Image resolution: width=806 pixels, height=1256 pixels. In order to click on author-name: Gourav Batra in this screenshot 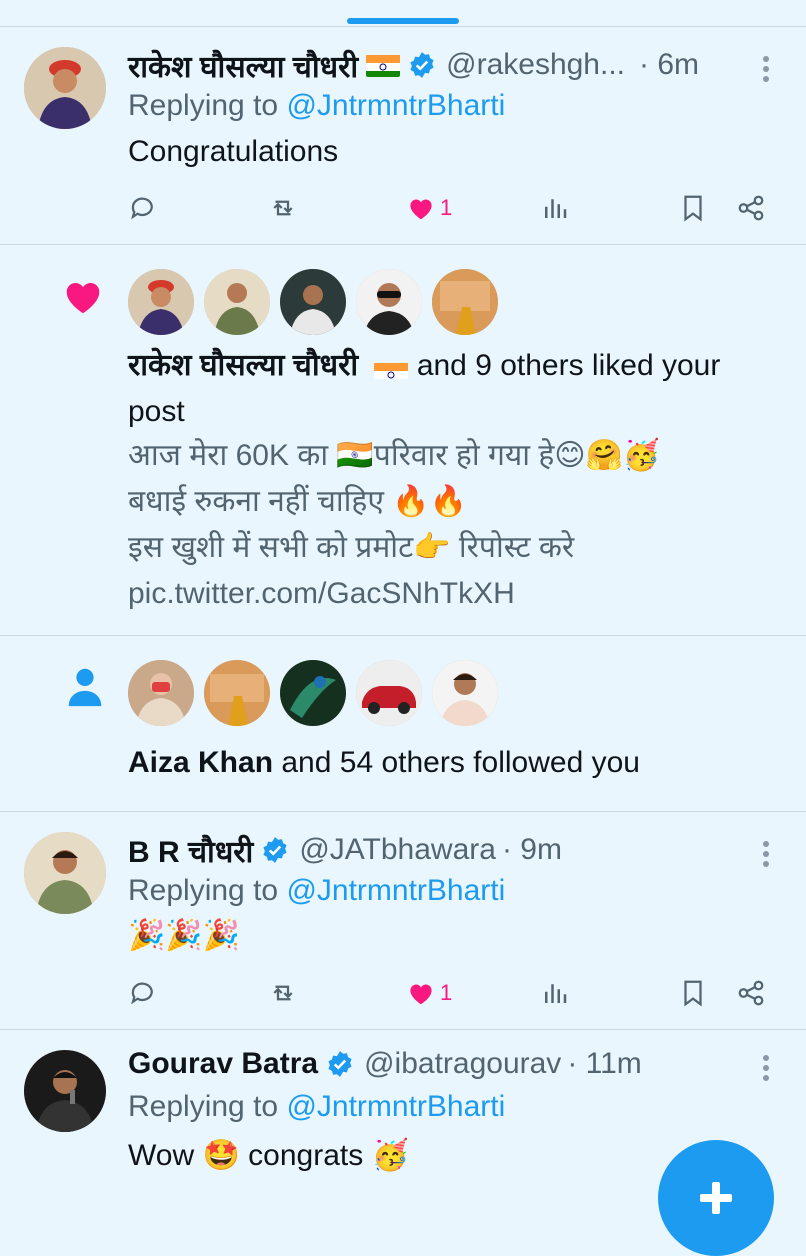, I will do `click(223, 1064)`.